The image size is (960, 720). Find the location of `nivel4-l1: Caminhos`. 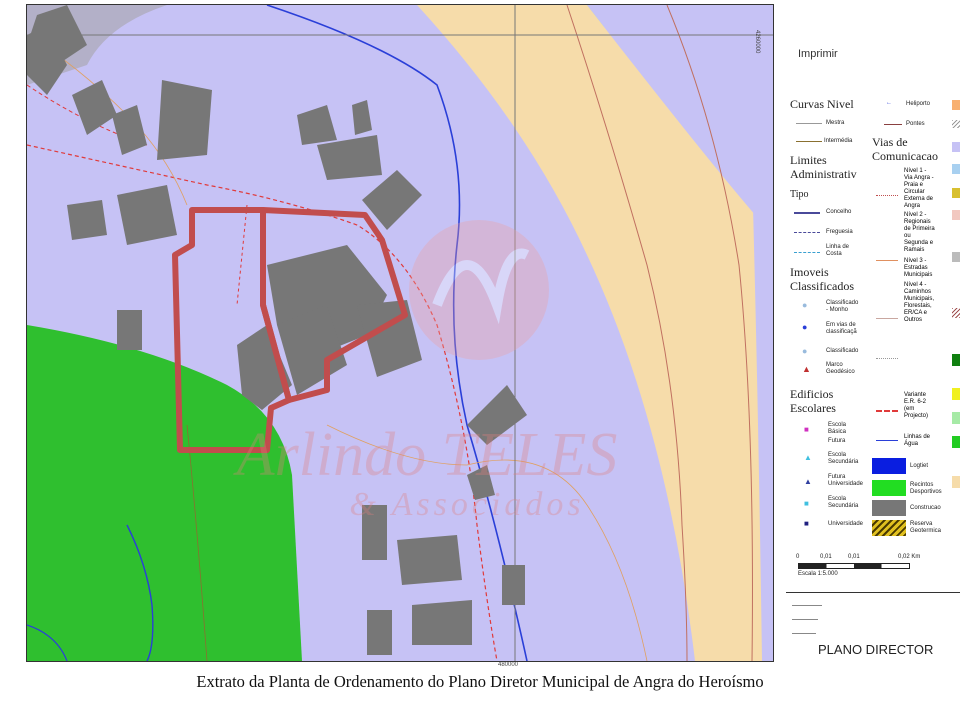

nivel4-l1: Caminhos is located at coordinates (918, 292).